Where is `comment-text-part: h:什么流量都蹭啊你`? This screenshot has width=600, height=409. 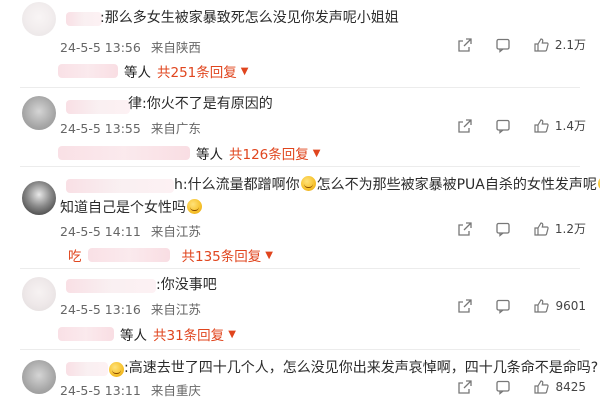
comment-text-part: h:什么流量都蹭啊你 is located at coordinates (237, 185).